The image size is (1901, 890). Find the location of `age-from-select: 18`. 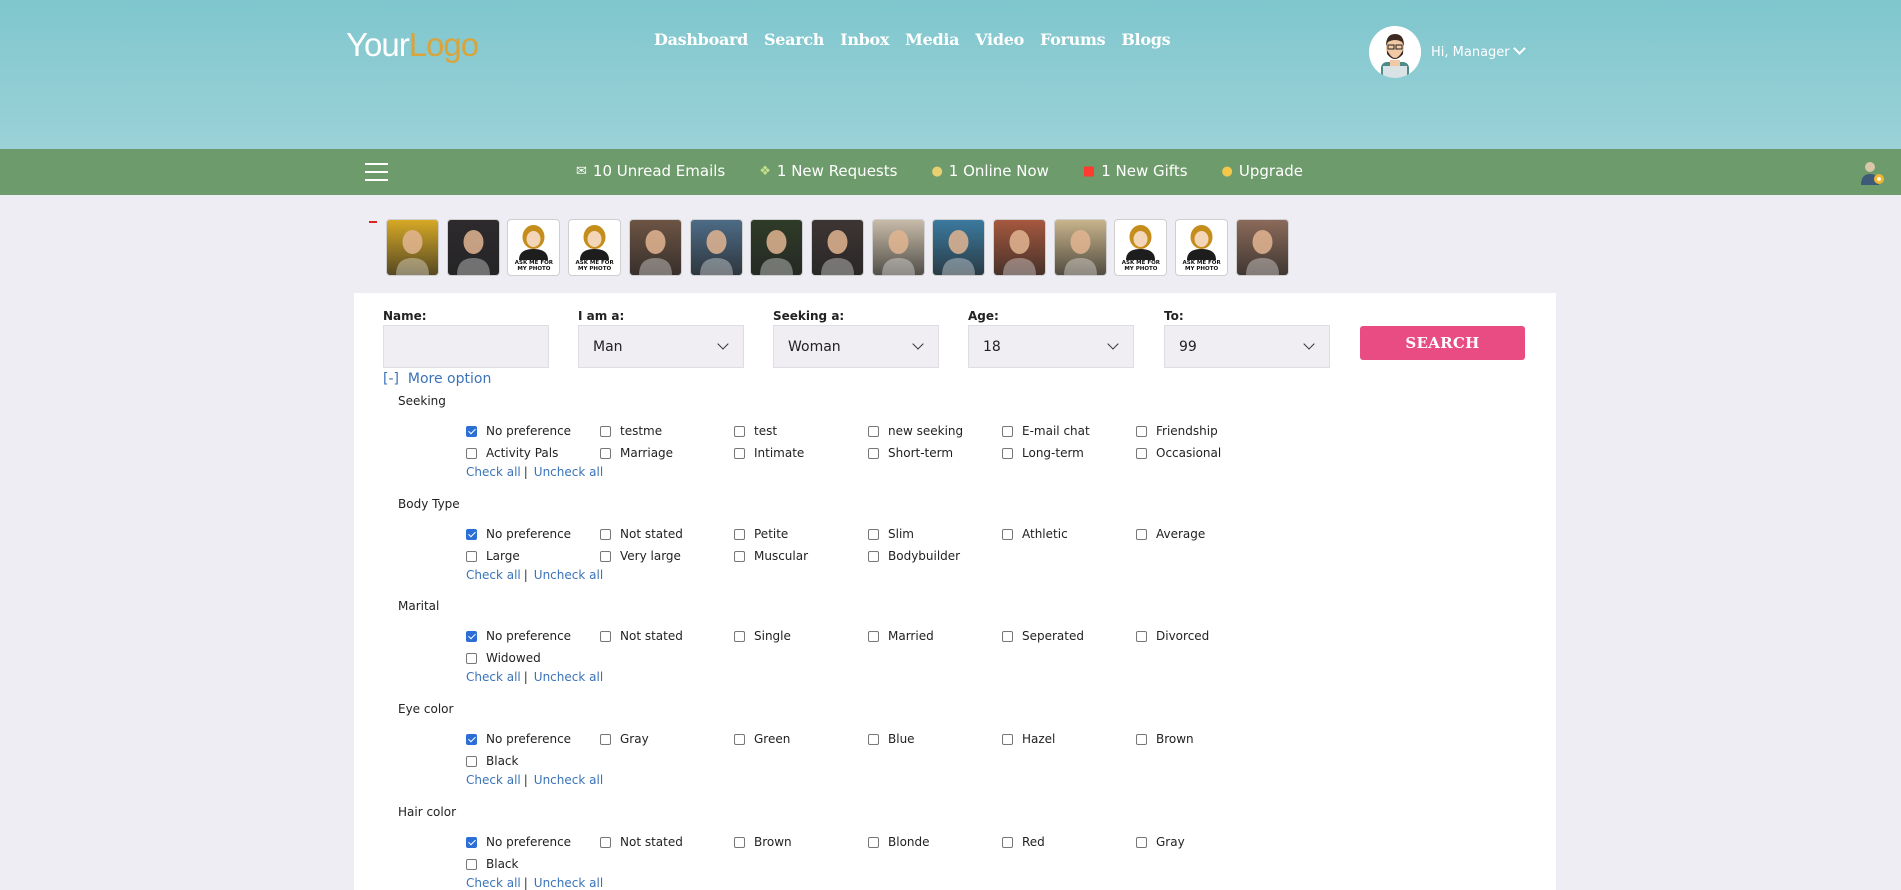

age-from-select: 18 is located at coordinates (1051, 346).